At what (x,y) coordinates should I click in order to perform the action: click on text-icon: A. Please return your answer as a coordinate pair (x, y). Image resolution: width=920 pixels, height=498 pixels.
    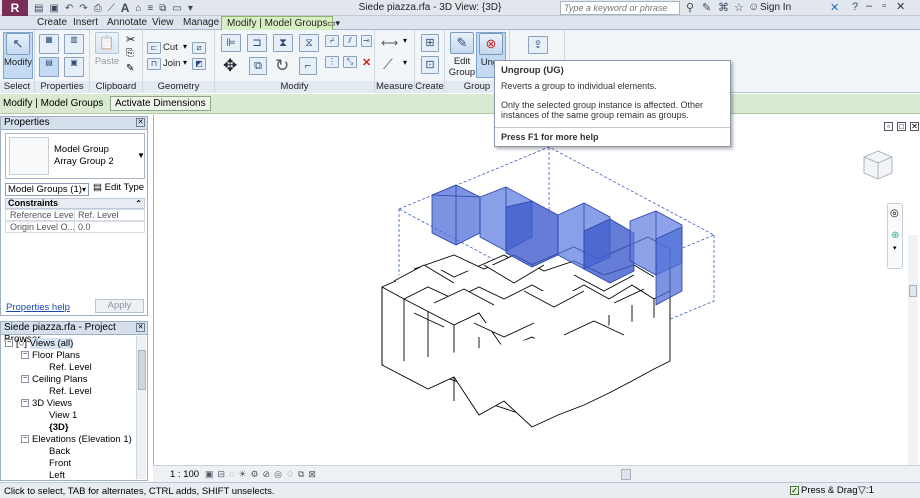
    Looking at the image, I should click on (125, 8).